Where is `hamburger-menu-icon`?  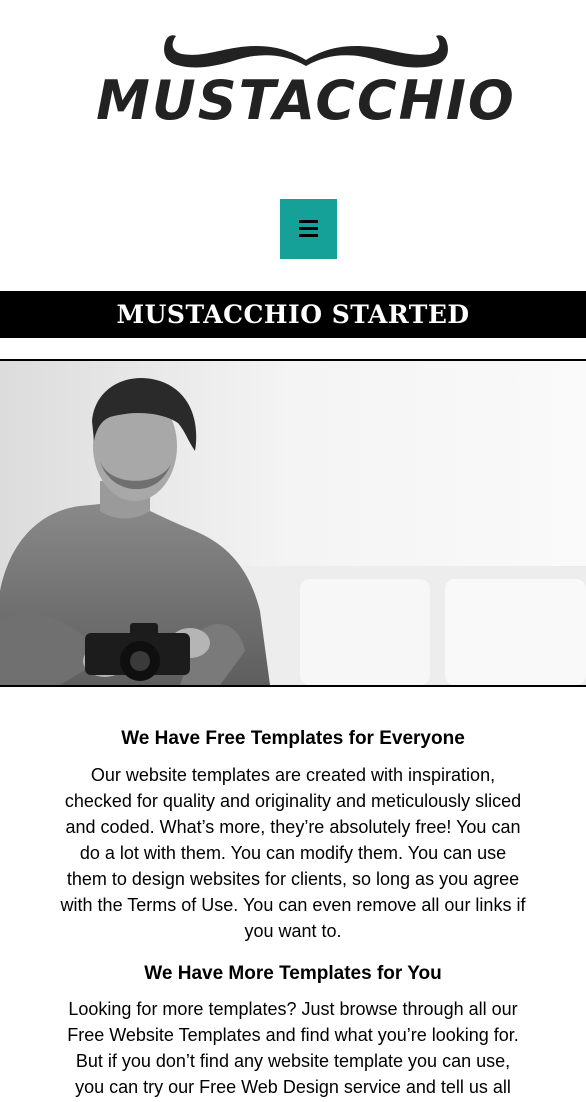 hamburger-menu-icon is located at coordinates (308, 228).